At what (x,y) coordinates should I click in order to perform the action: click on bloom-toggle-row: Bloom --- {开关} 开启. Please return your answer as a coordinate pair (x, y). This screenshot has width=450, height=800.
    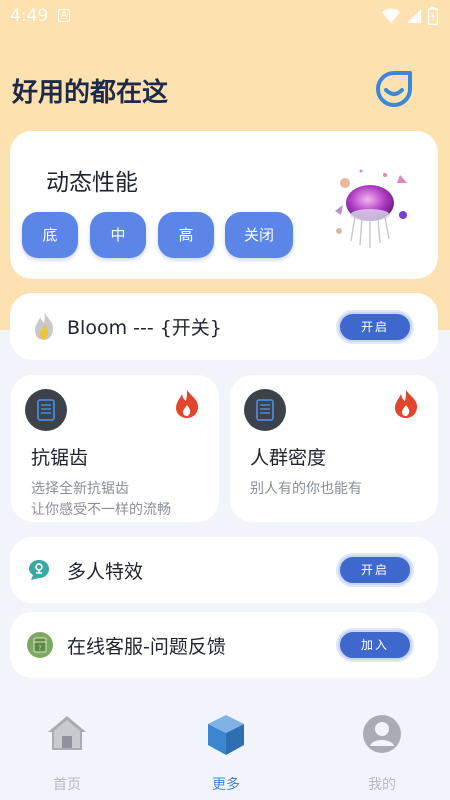
    Looking at the image, I should click on (224, 326).